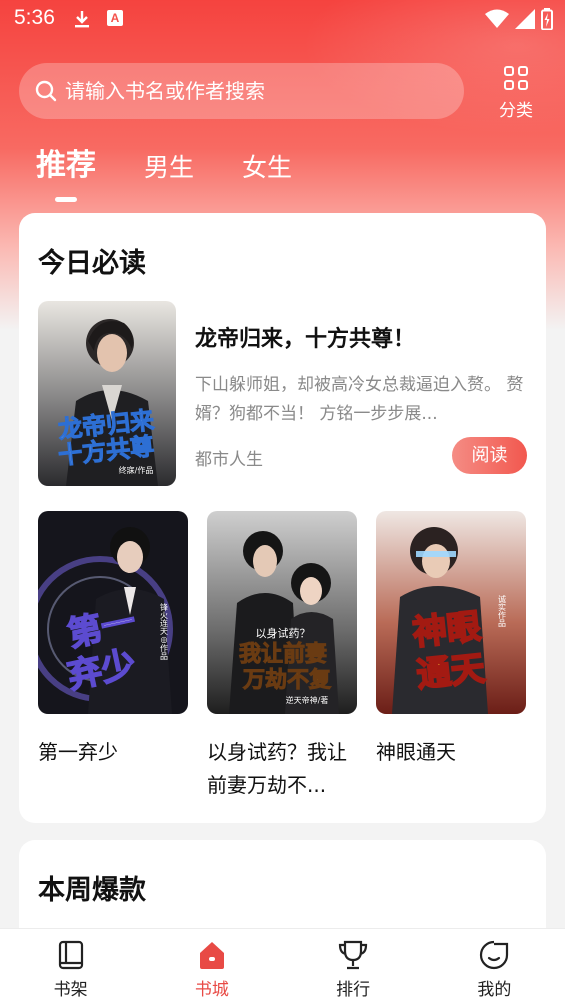 The width and height of the screenshot is (565, 1004). I want to click on book3-cover-author: 诚实作品, so click(502, 611).